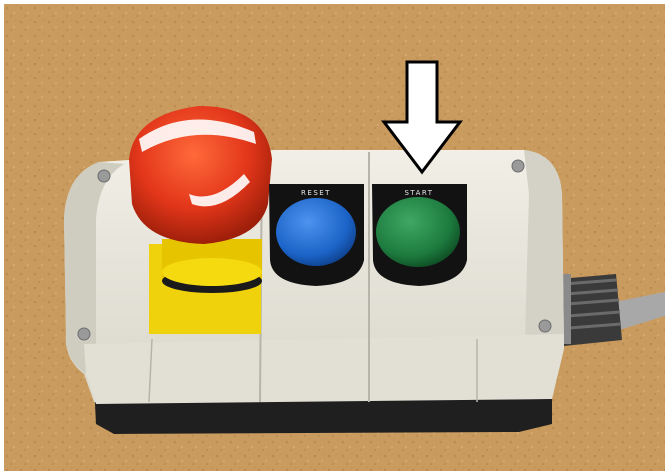  I want to click on reset-button: RESET, so click(316, 235).